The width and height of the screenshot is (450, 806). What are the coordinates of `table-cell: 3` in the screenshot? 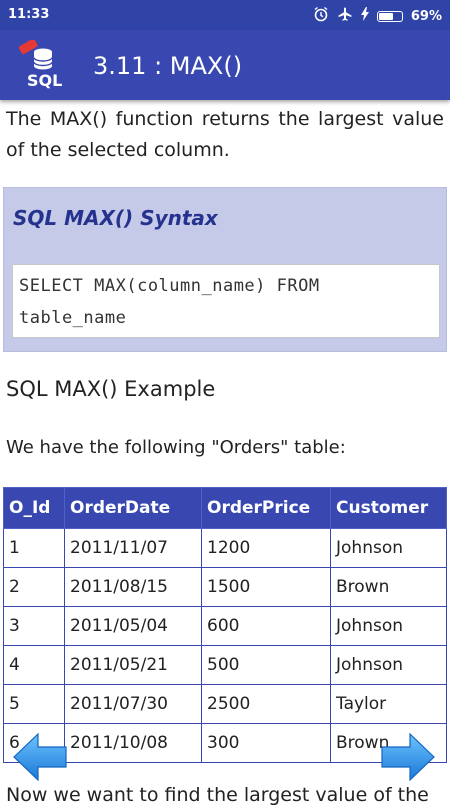 It's located at (34, 626).